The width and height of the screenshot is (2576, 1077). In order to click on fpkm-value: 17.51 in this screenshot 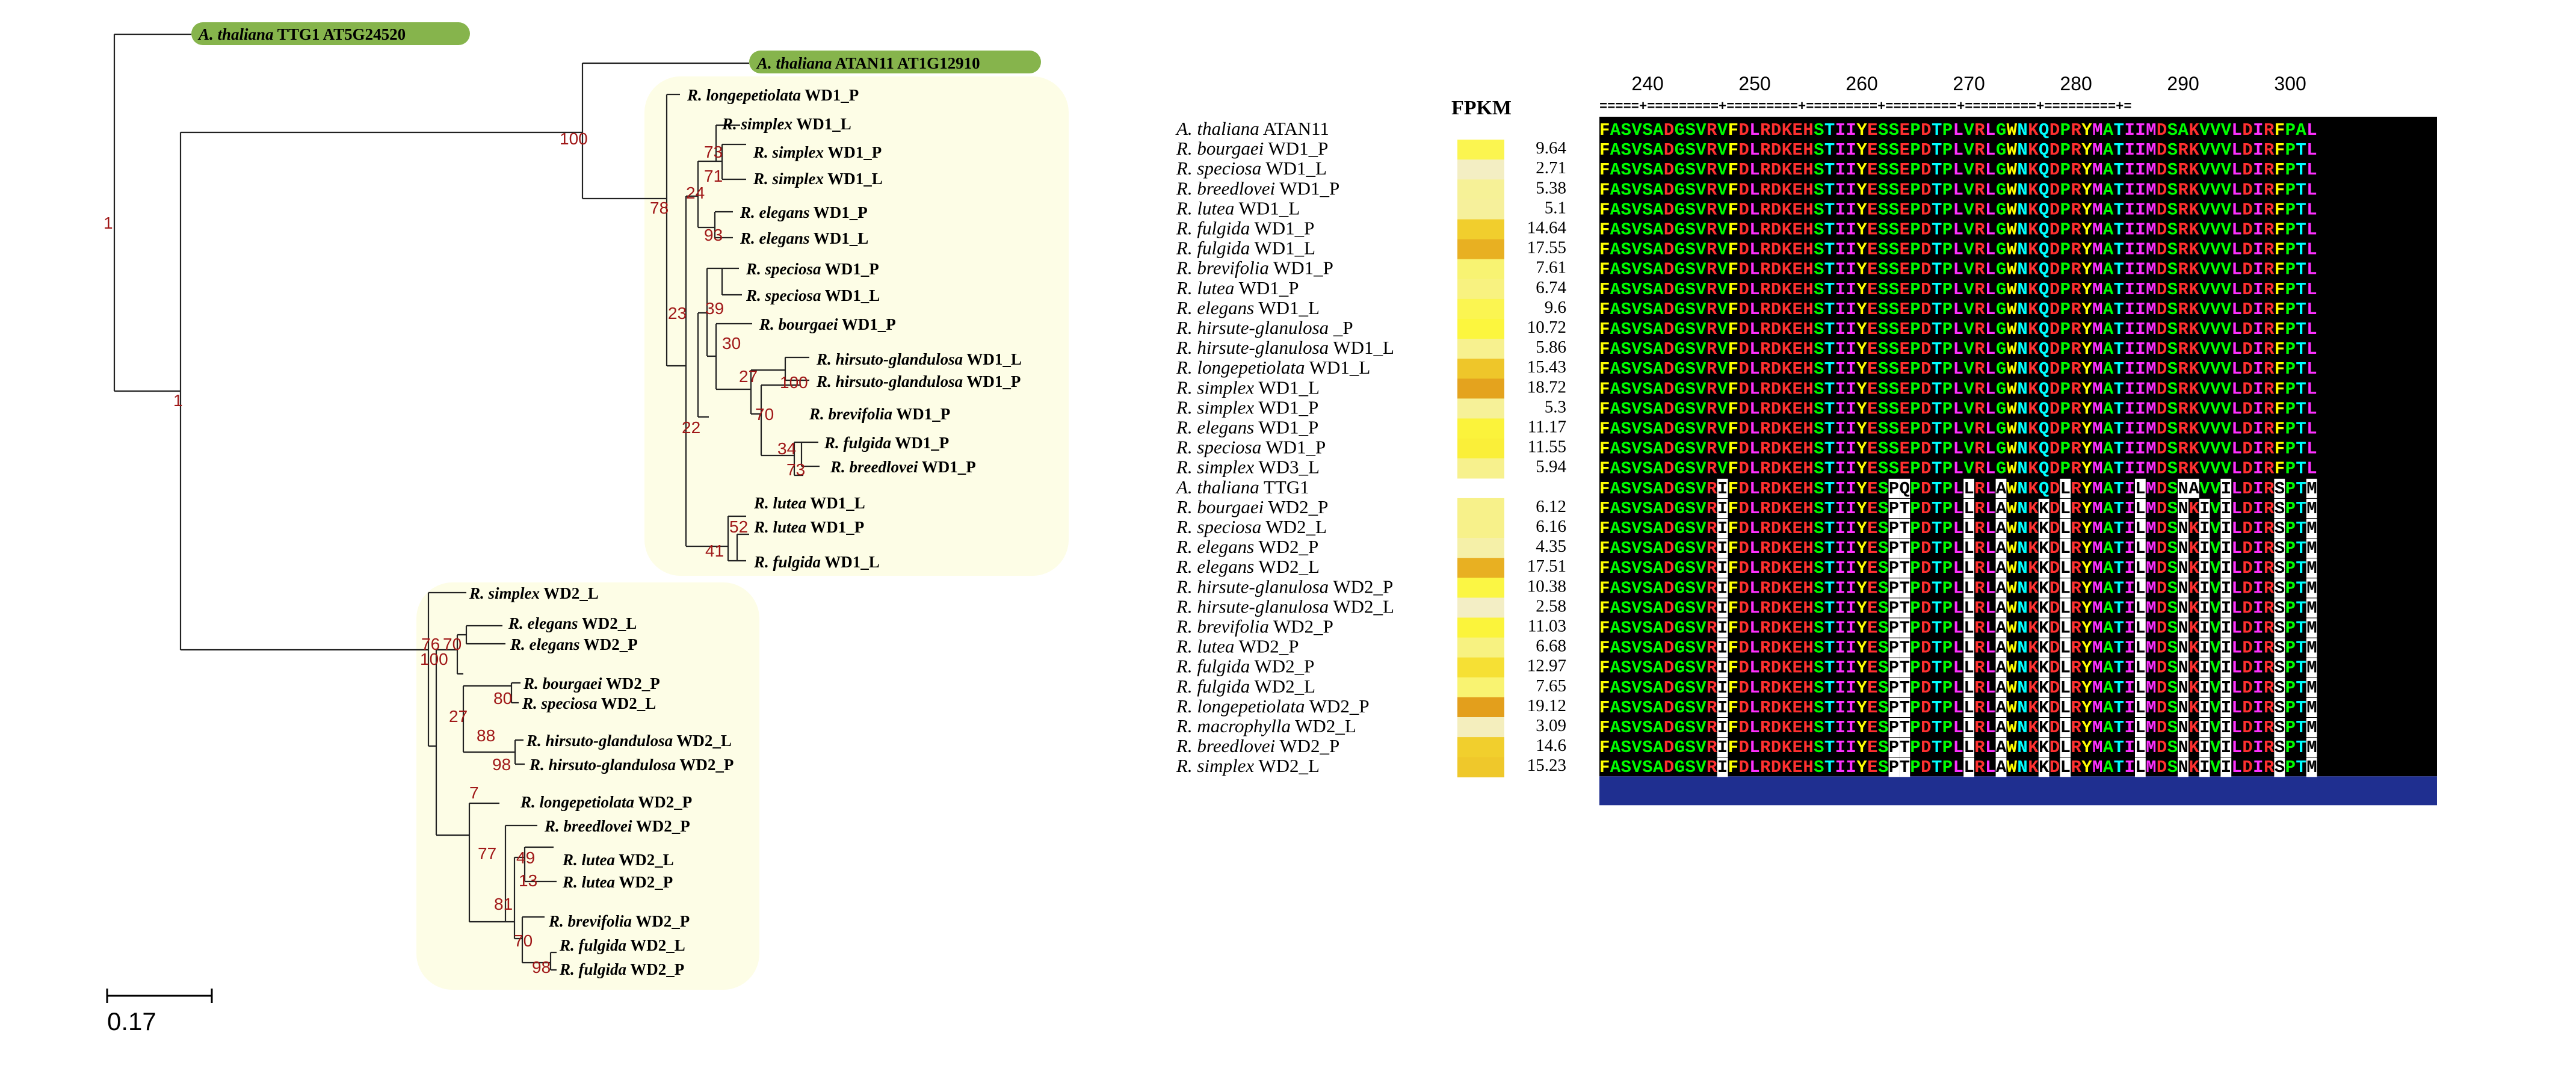, I will do `click(1546, 566)`.